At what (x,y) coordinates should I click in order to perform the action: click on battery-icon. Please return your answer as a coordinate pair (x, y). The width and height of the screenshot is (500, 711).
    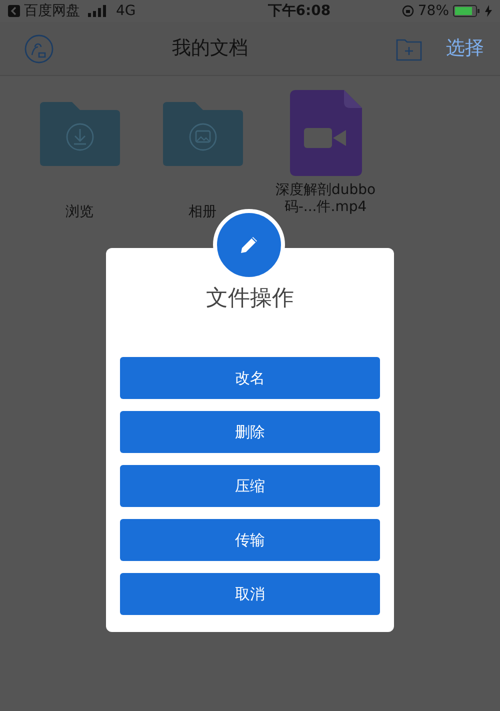
    Looking at the image, I should click on (467, 11).